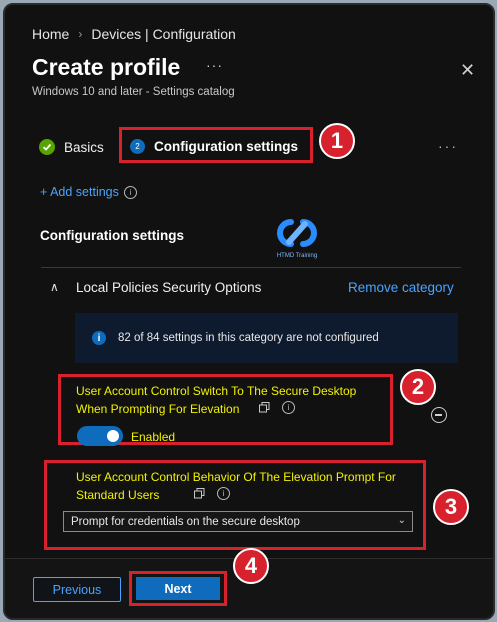 This screenshot has width=497, height=622. What do you see at coordinates (418, 387) in the screenshot?
I see `callout-badge-2: 2` at bounding box center [418, 387].